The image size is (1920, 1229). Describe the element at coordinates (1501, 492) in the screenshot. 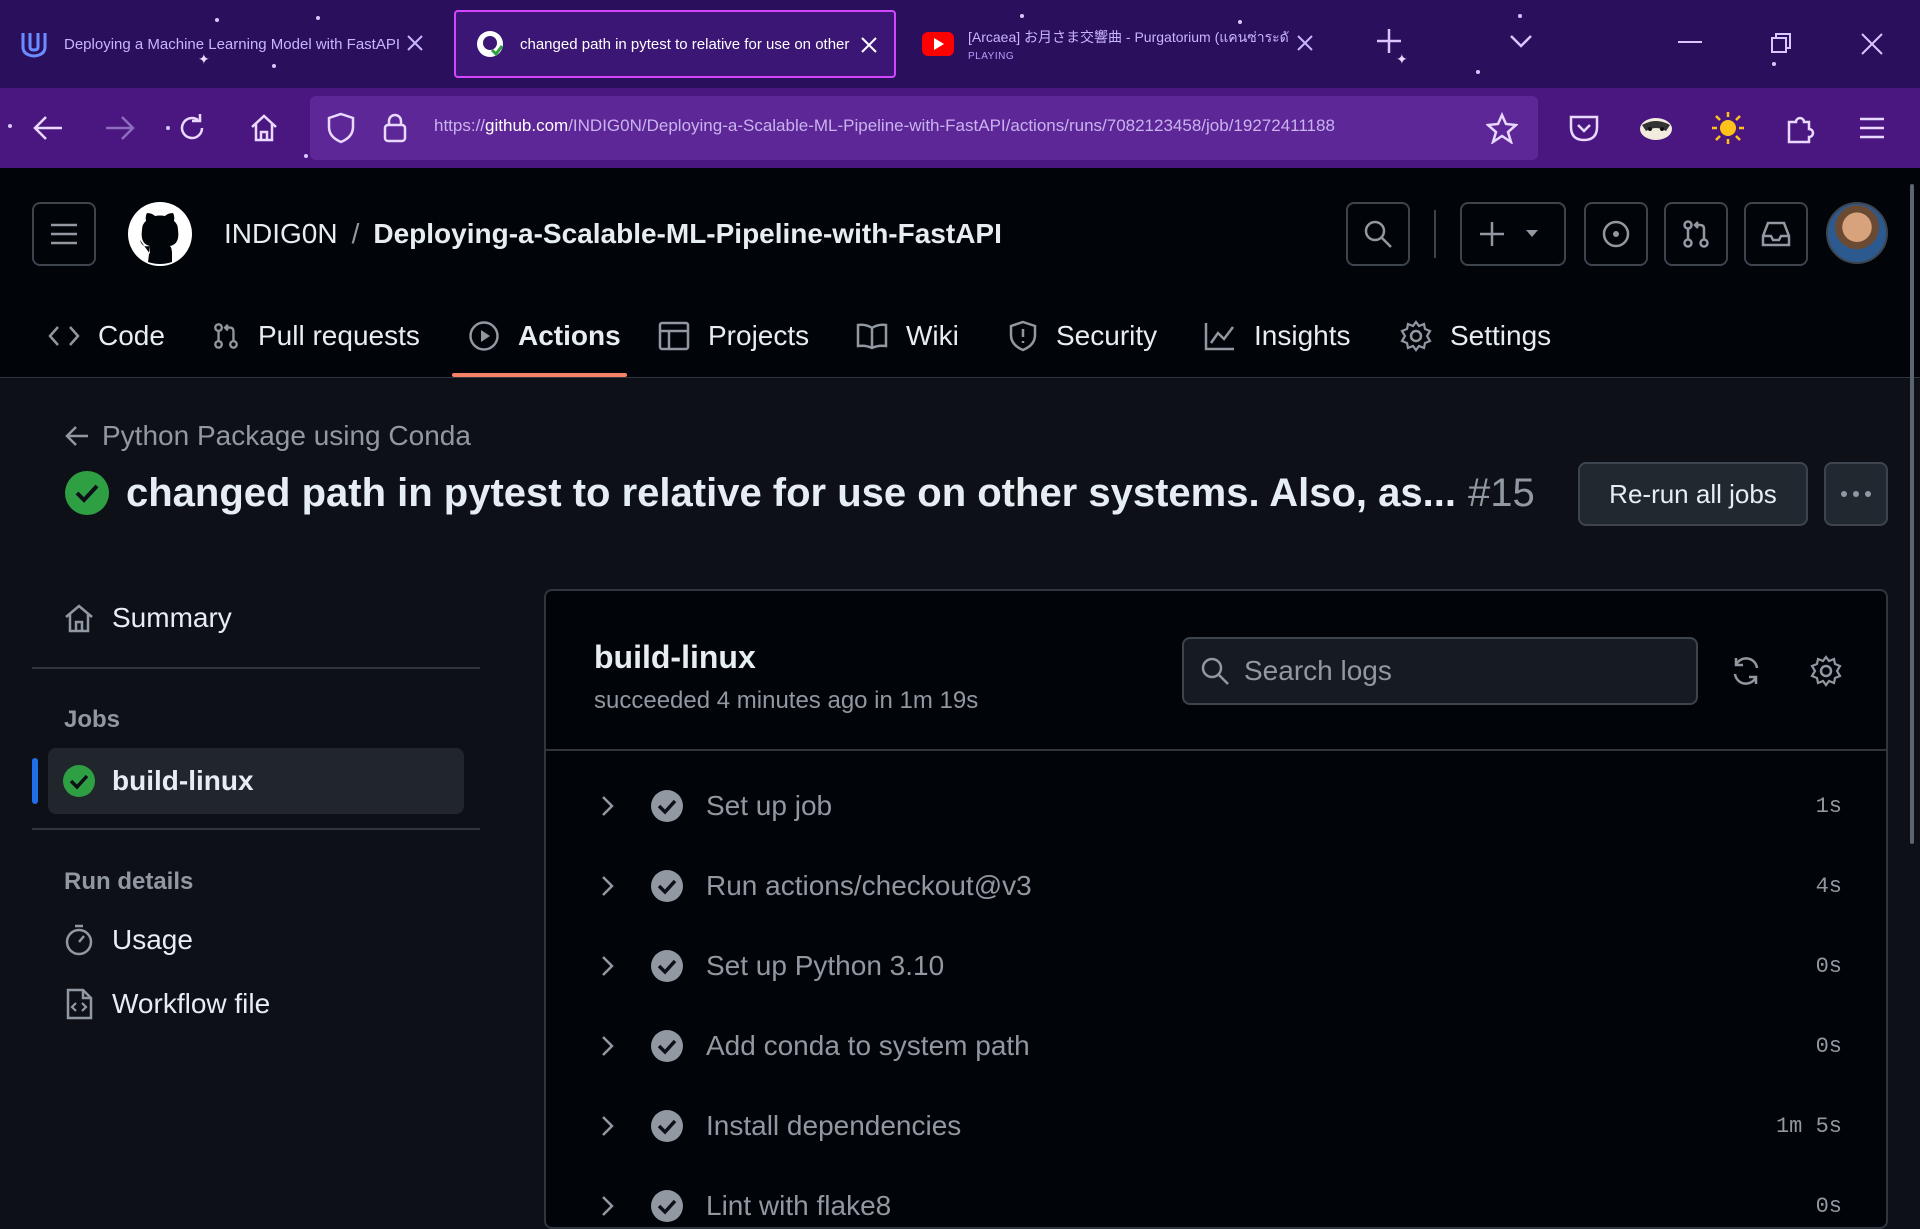

I see `run-number: #15` at that location.